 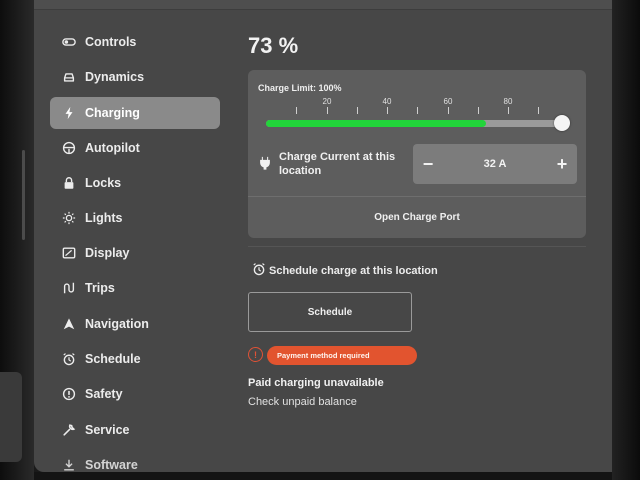 I want to click on payment-required-badge: Payment method required, so click(x=342, y=355).